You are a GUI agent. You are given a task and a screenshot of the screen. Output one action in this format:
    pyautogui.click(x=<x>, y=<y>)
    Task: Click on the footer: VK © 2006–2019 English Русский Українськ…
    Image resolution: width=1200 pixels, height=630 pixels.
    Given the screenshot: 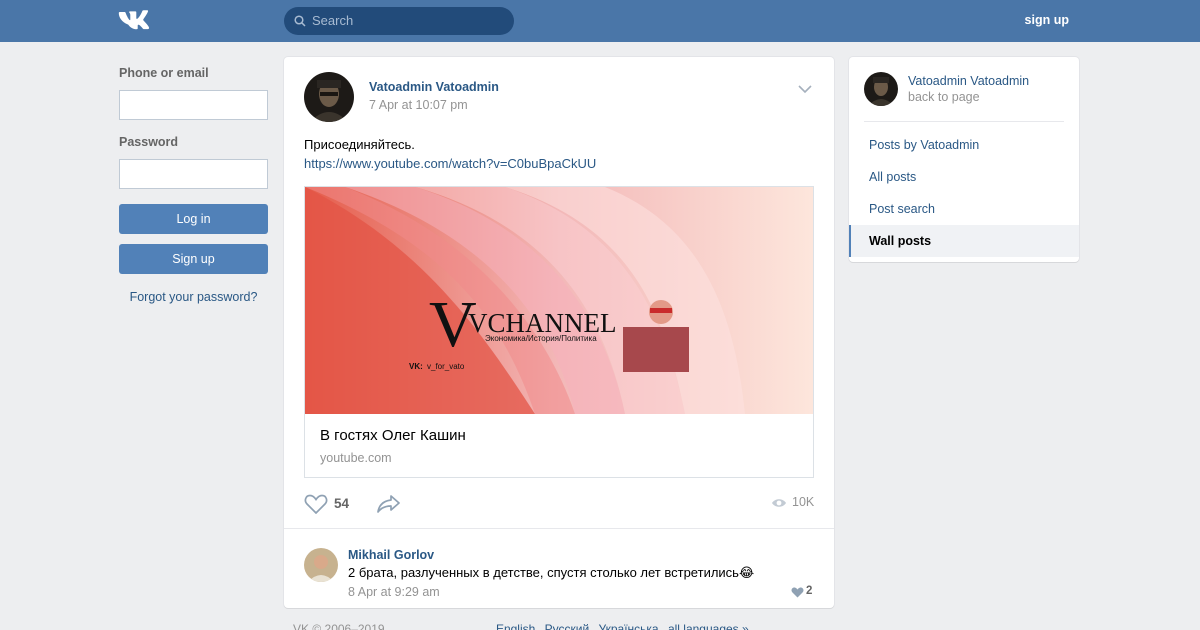 What is the action you would take?
    pyautogui.click(x=653, y=626)
    